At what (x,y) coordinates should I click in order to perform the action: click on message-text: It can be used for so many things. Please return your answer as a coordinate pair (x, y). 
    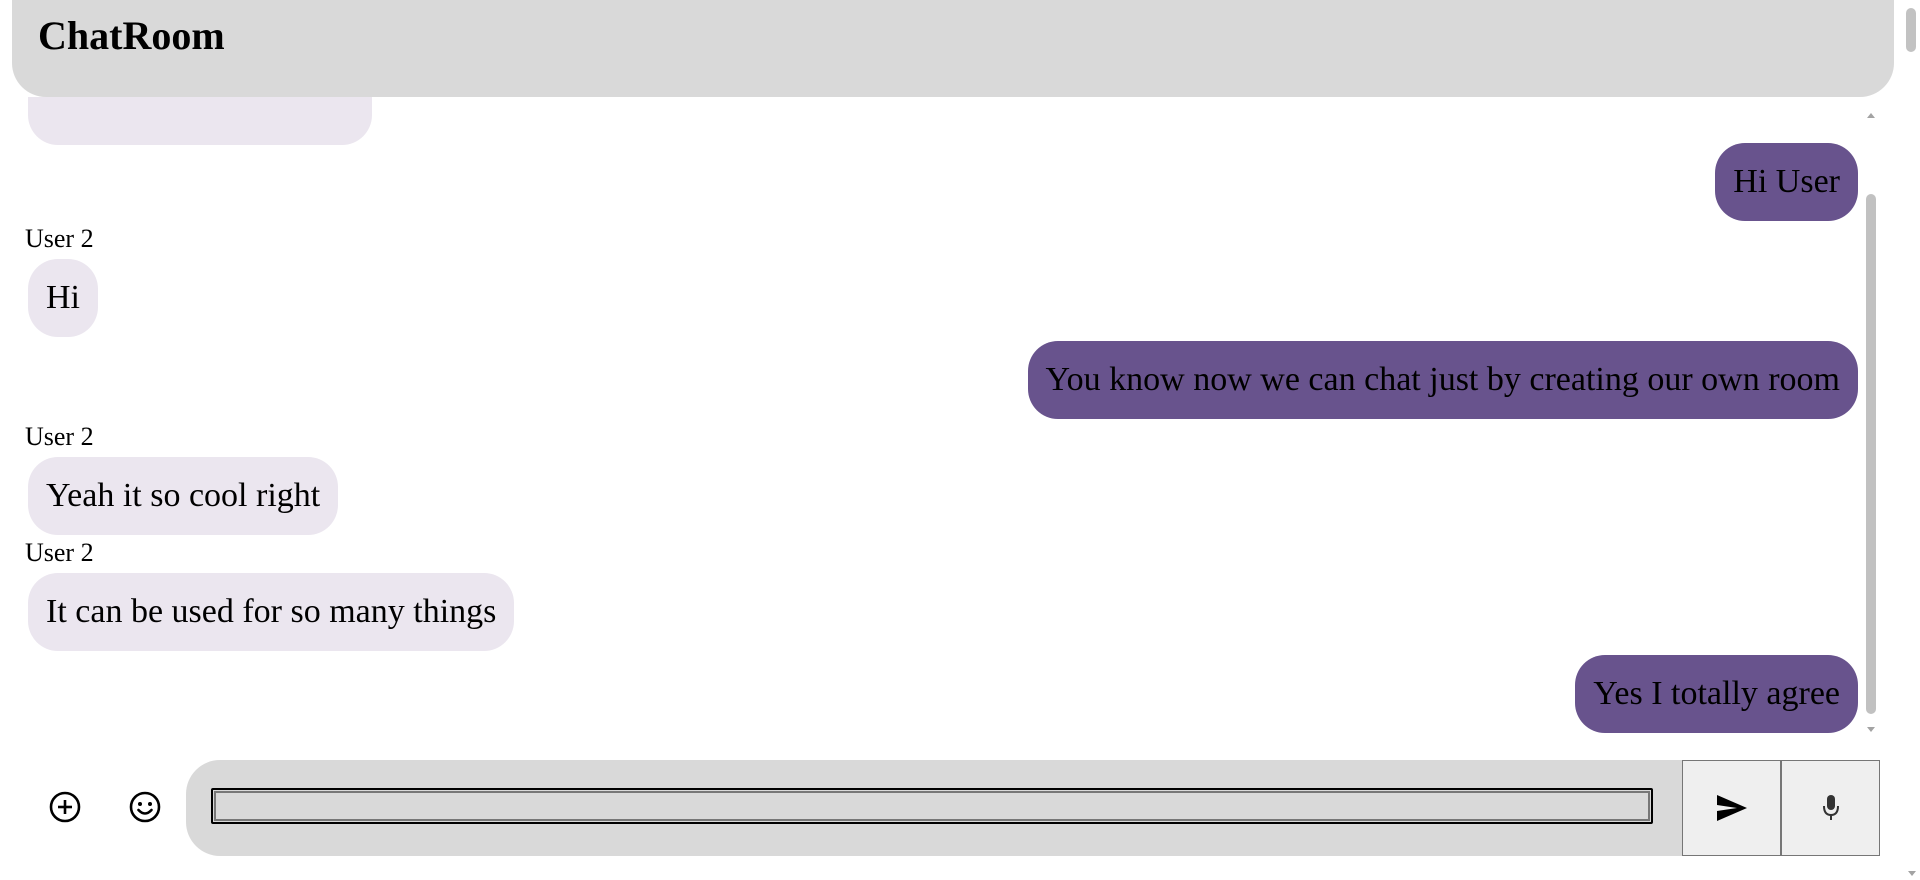
    Looking at the image, I should click on (271, 611).